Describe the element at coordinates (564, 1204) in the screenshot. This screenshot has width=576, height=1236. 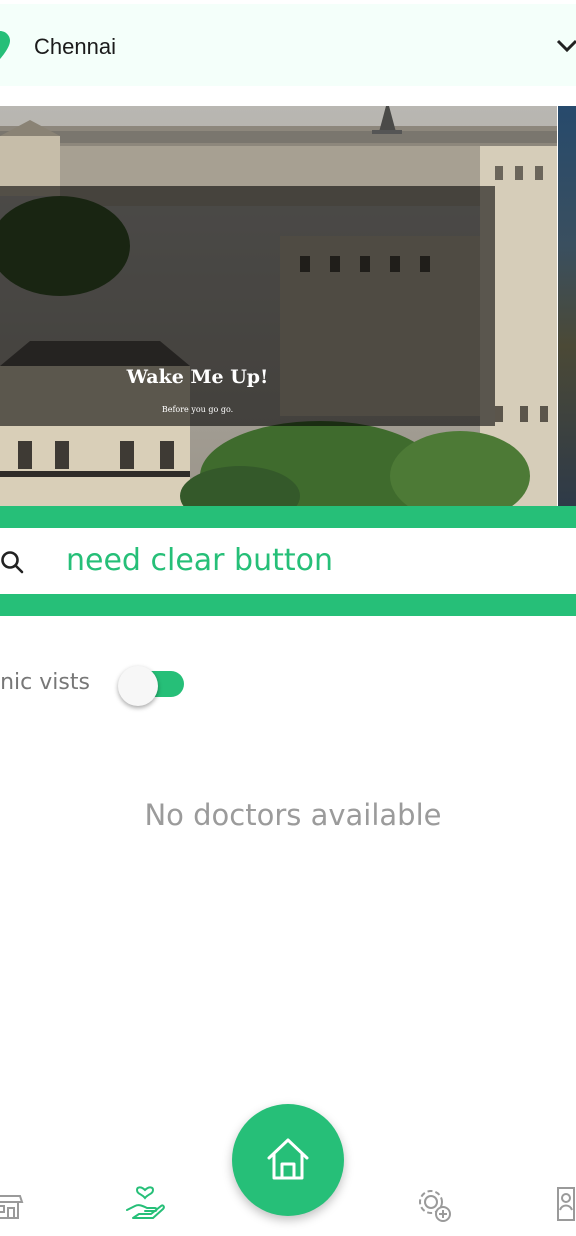
I see `profile-icon` at that location.